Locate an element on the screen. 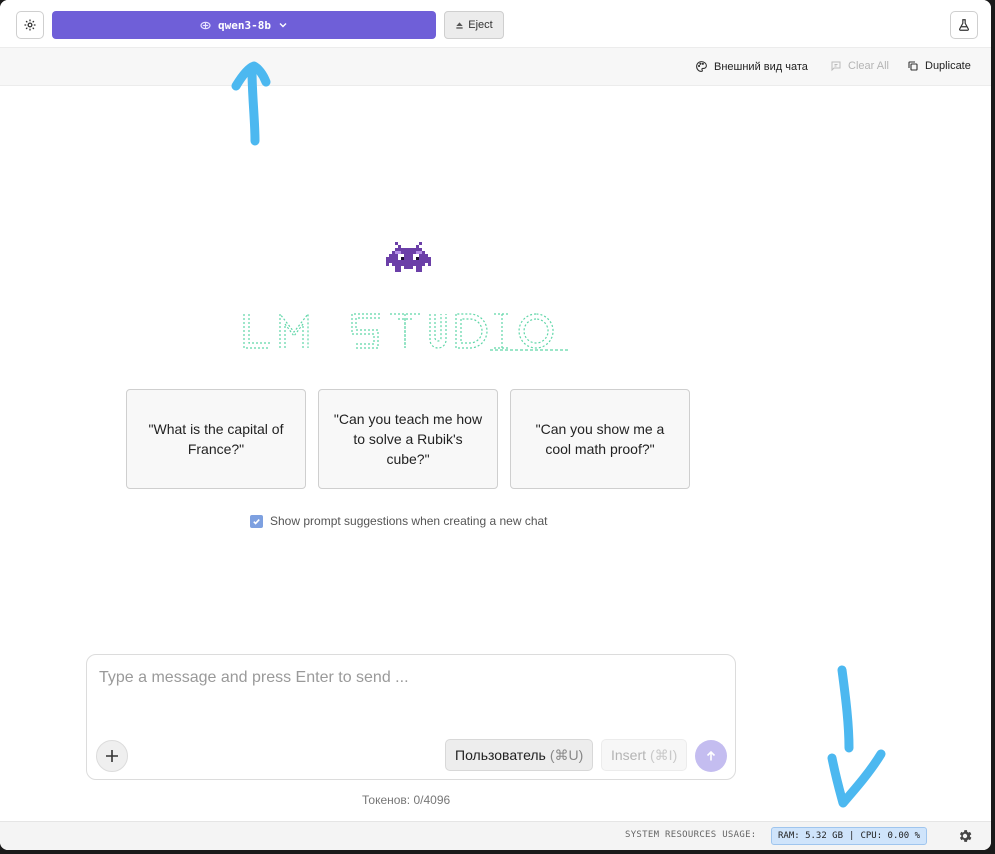 This screenshot has width=995, height=854. role-shortcut: (⌘U) is located at coordinates (566, 754).